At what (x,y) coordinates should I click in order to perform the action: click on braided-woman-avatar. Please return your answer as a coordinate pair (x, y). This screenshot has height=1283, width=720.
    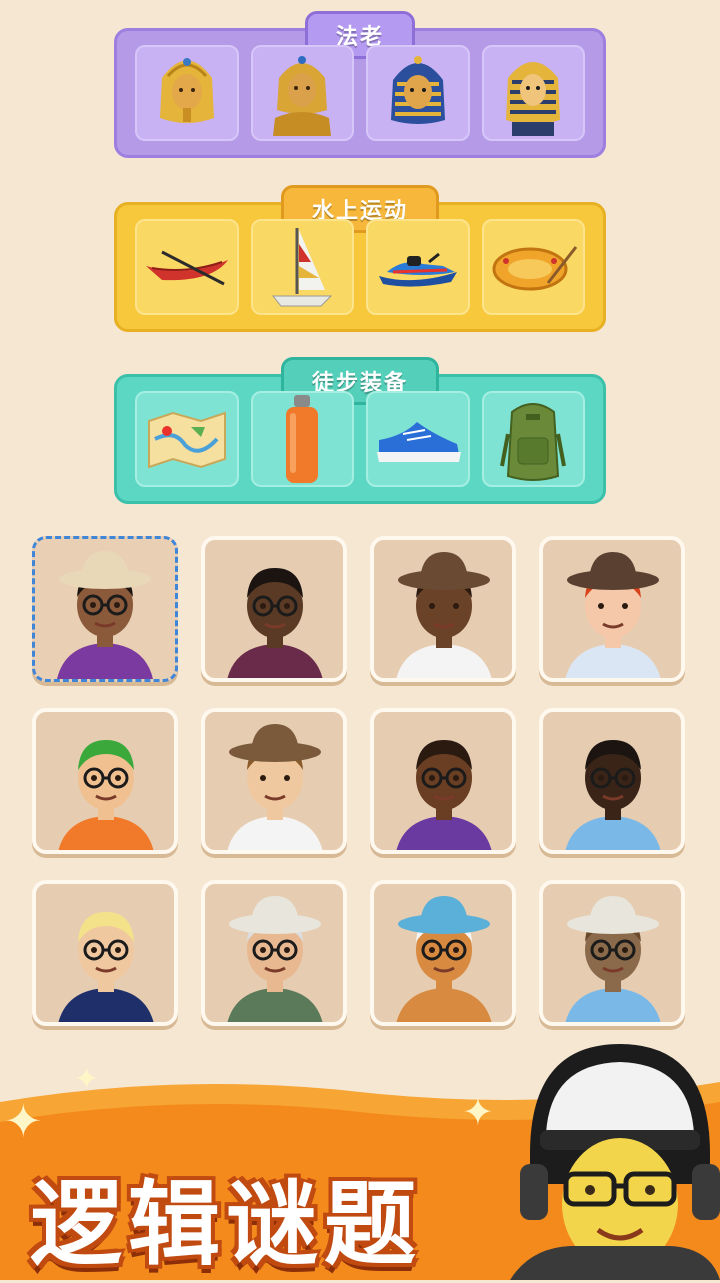
    Looking at the image, I should click on (444, 795).